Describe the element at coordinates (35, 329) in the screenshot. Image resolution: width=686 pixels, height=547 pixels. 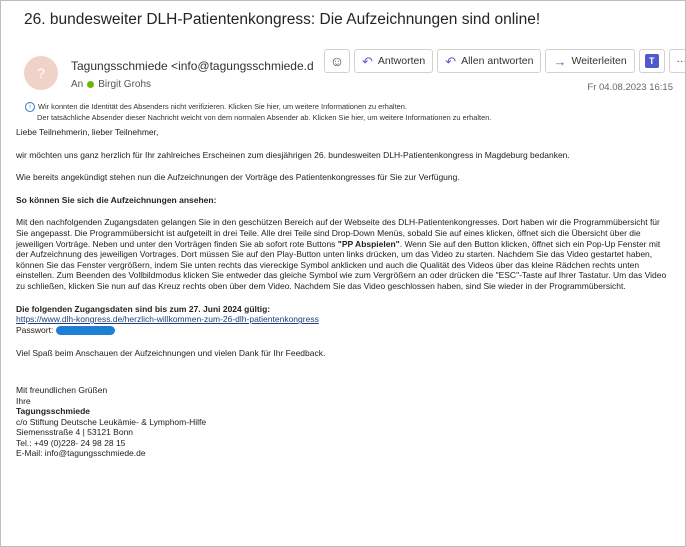
I see `password-label: Passwort:` at that location.